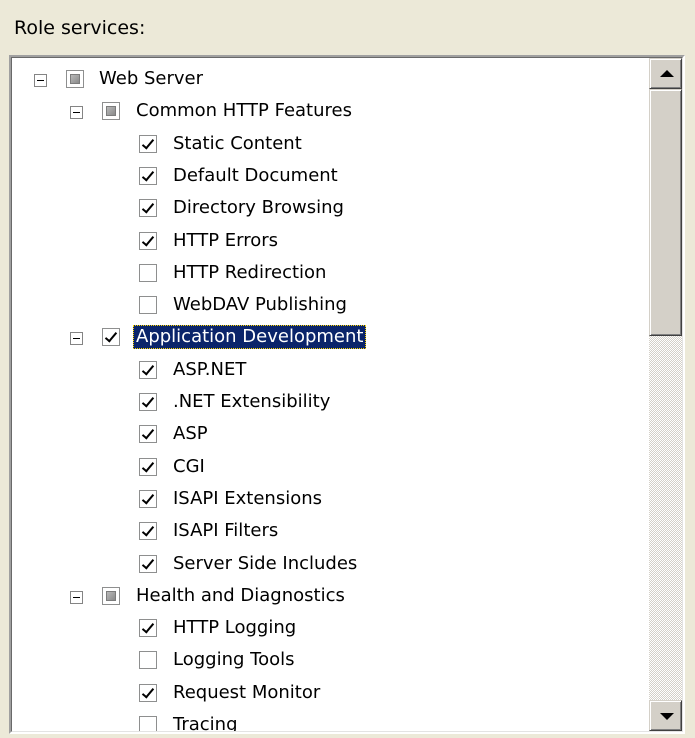 This screenshot has height=738, width=695. I want to click on tree-item: HTTP Errors, so click(327, 243).